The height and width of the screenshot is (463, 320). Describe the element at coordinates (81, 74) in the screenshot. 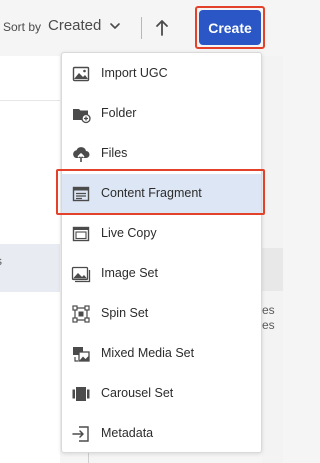

I see `image-icon` at that location.